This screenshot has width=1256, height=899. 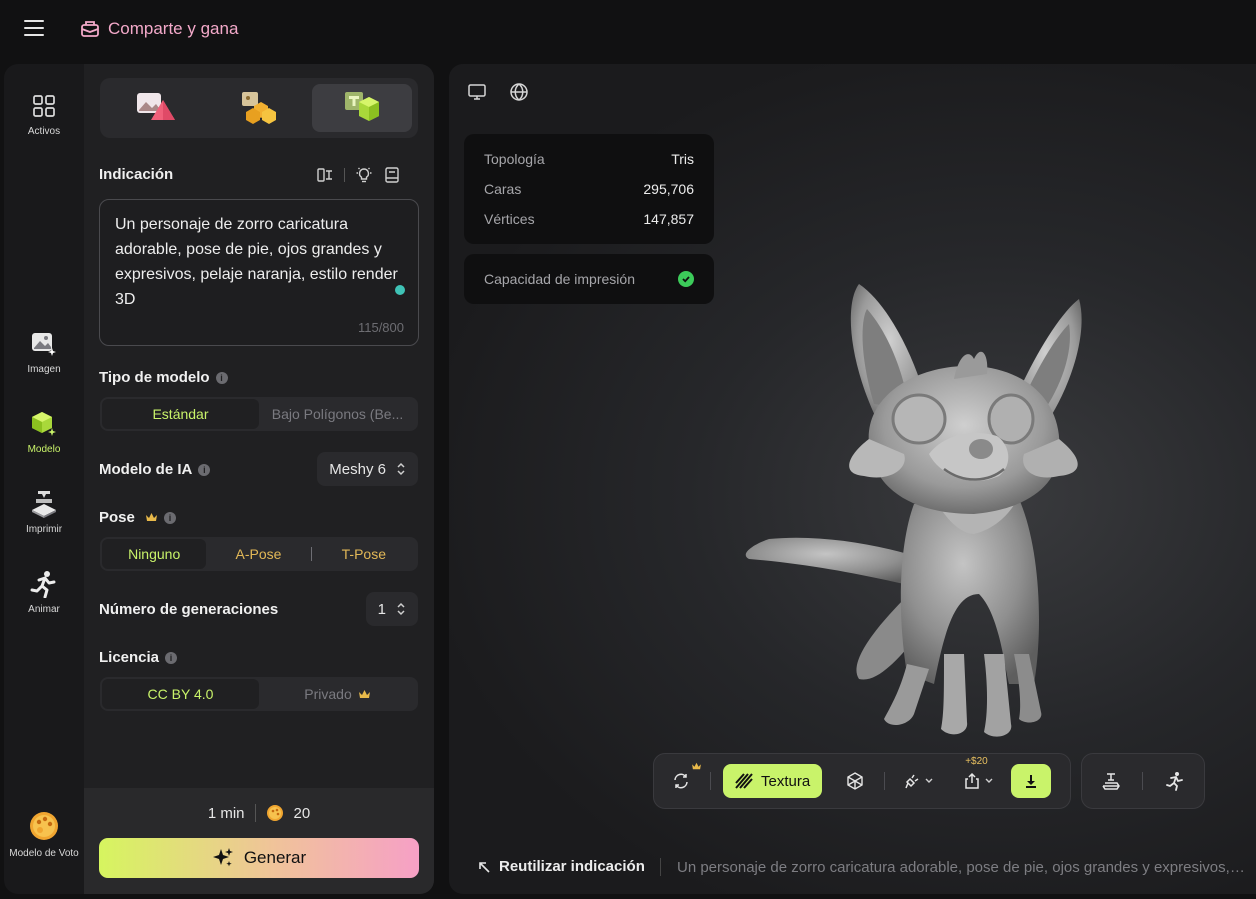 I want to click on license-label: Licencia i, so click(x=138, y=657).